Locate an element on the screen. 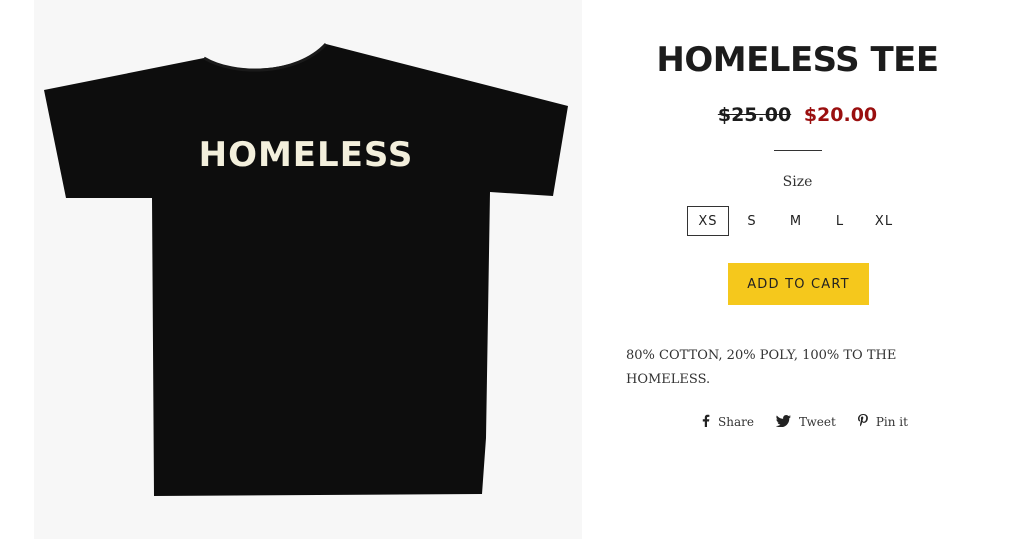  size-option-xs: XS is located at coordinates (708, 221).